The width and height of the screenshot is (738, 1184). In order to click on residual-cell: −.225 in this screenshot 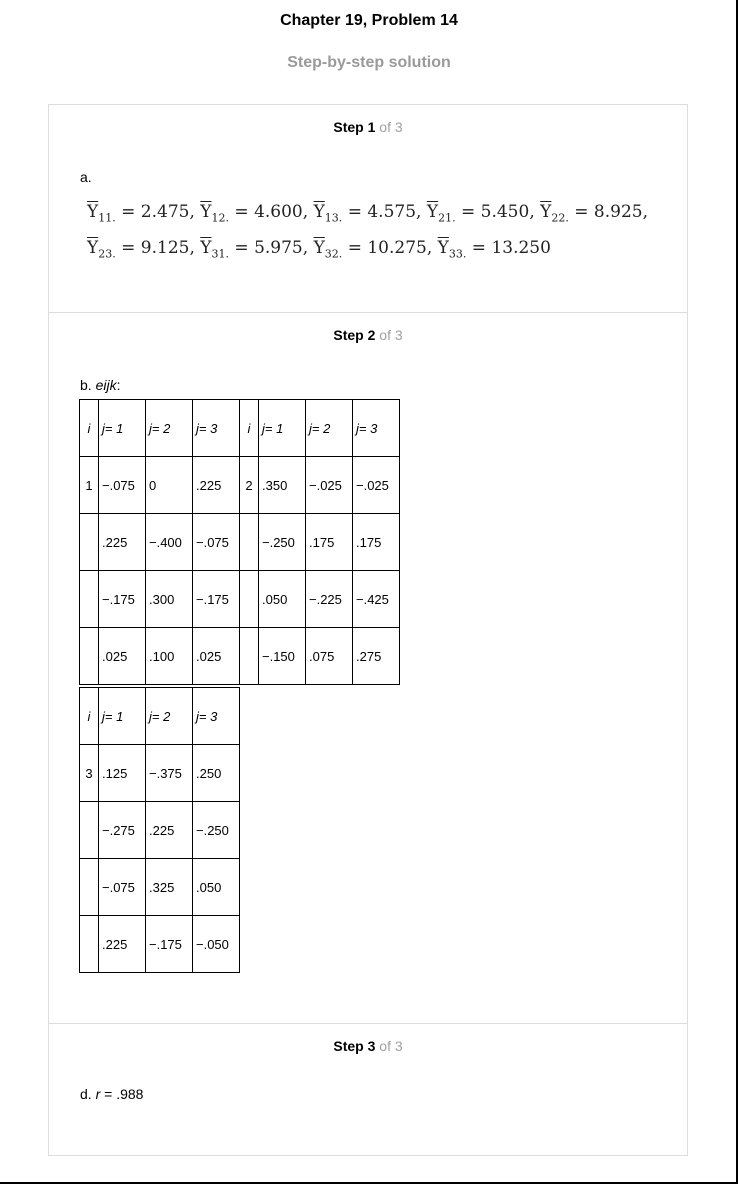, I will do `click(329, 599)`.